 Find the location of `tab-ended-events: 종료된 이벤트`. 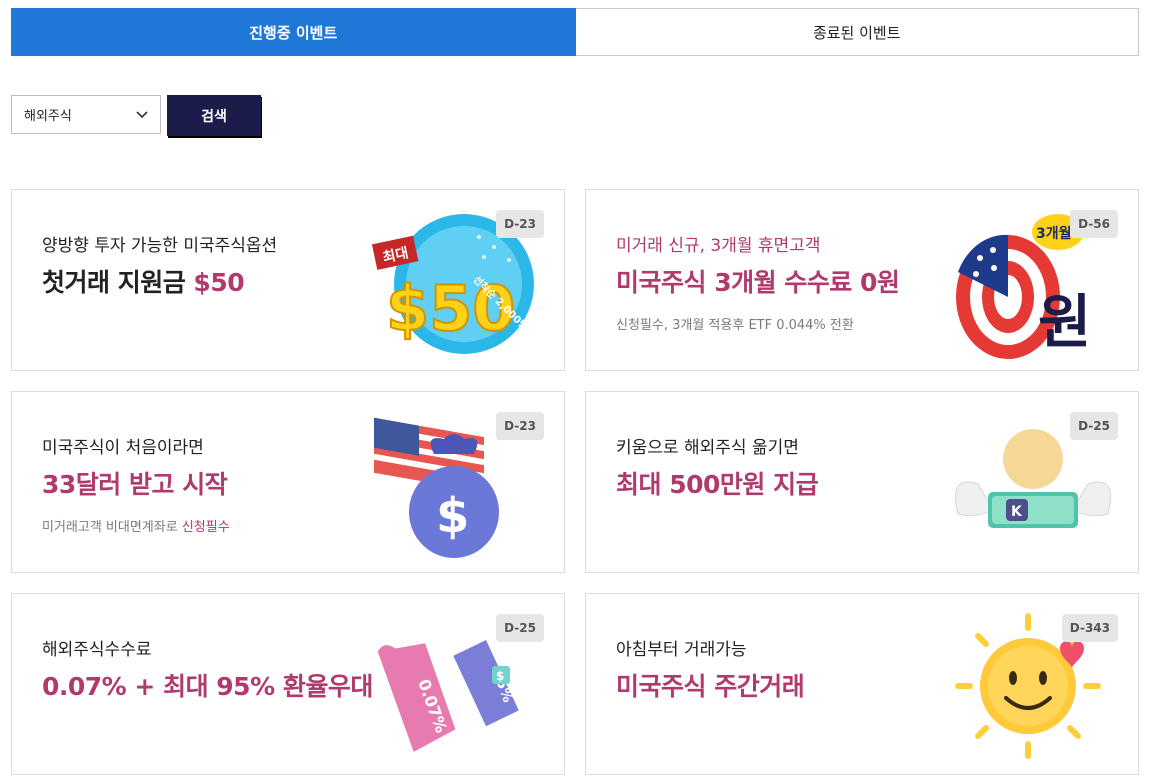

tab-ended-events: 종료된 이벤트 is located at coordinates (857, 32).